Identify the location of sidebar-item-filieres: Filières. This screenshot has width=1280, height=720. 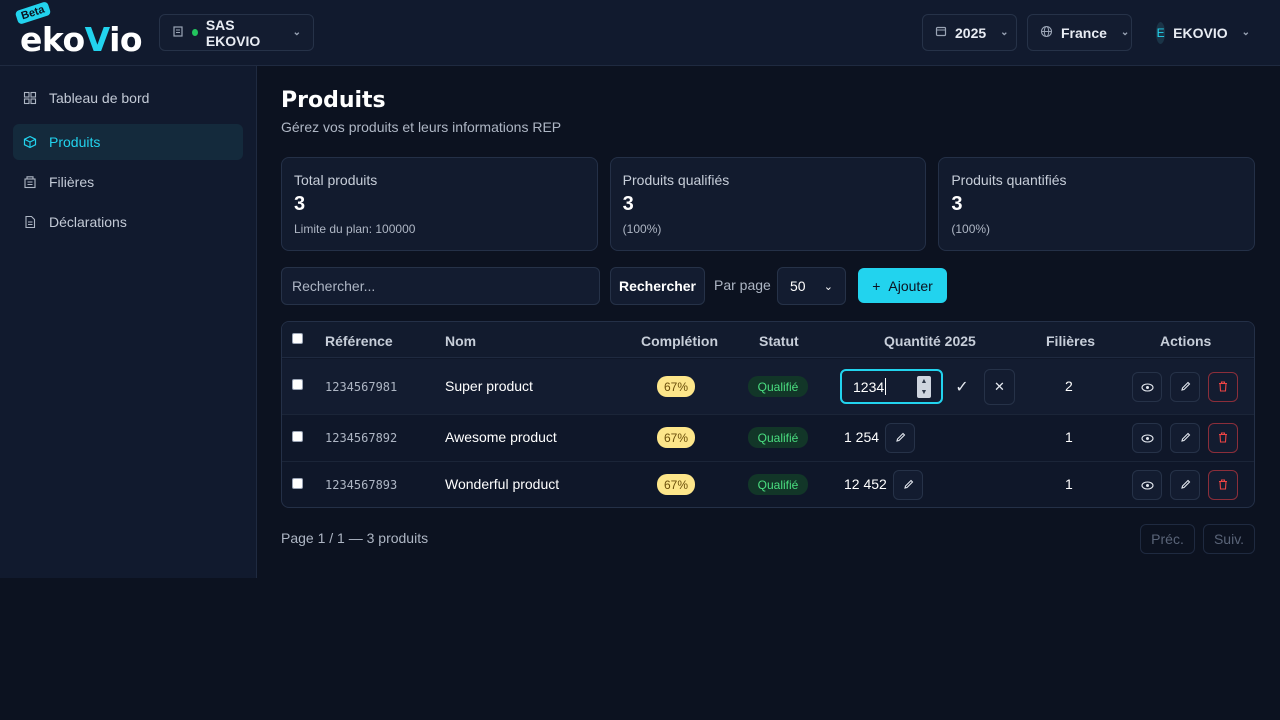
(128, 182).